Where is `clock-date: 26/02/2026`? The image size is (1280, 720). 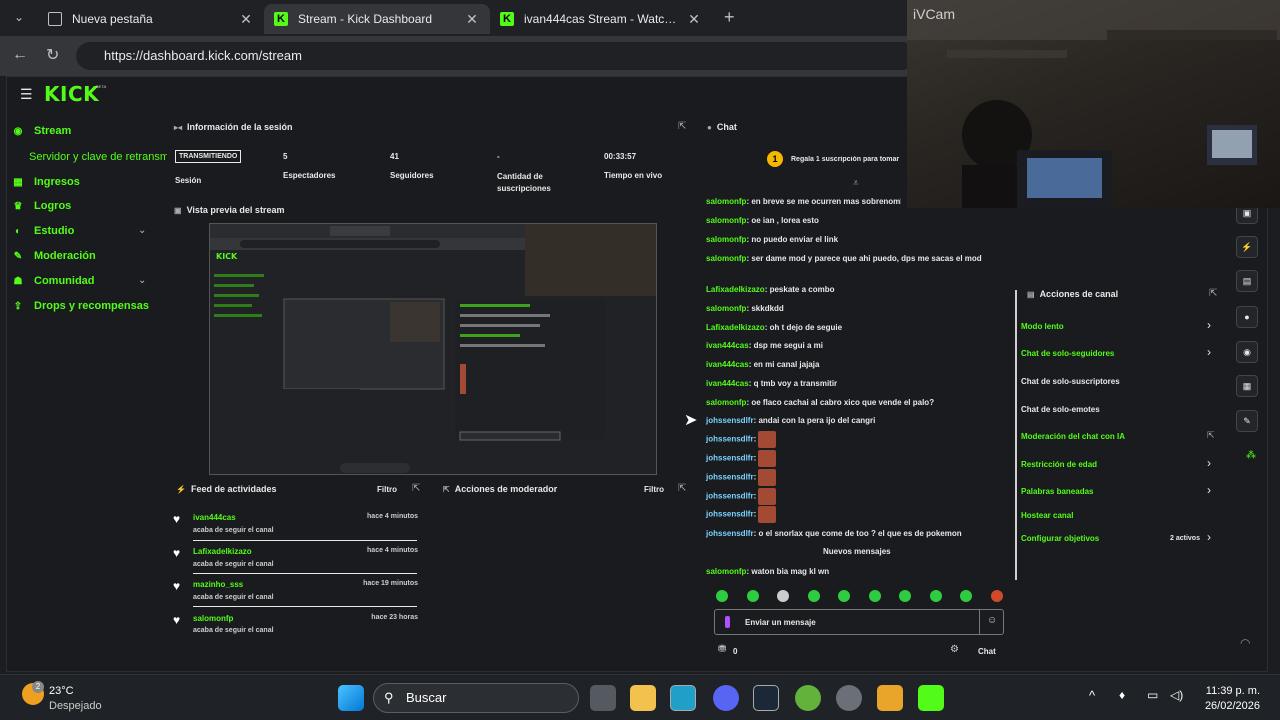 clock-date: 26/02/2026 is located at coordinates (1230, 706).